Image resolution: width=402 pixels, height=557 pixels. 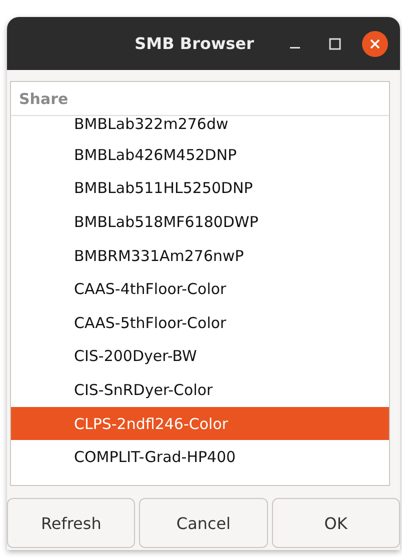 I want to click on list-item: CIS-200Dyer-BW, so click(x=200, y=357).